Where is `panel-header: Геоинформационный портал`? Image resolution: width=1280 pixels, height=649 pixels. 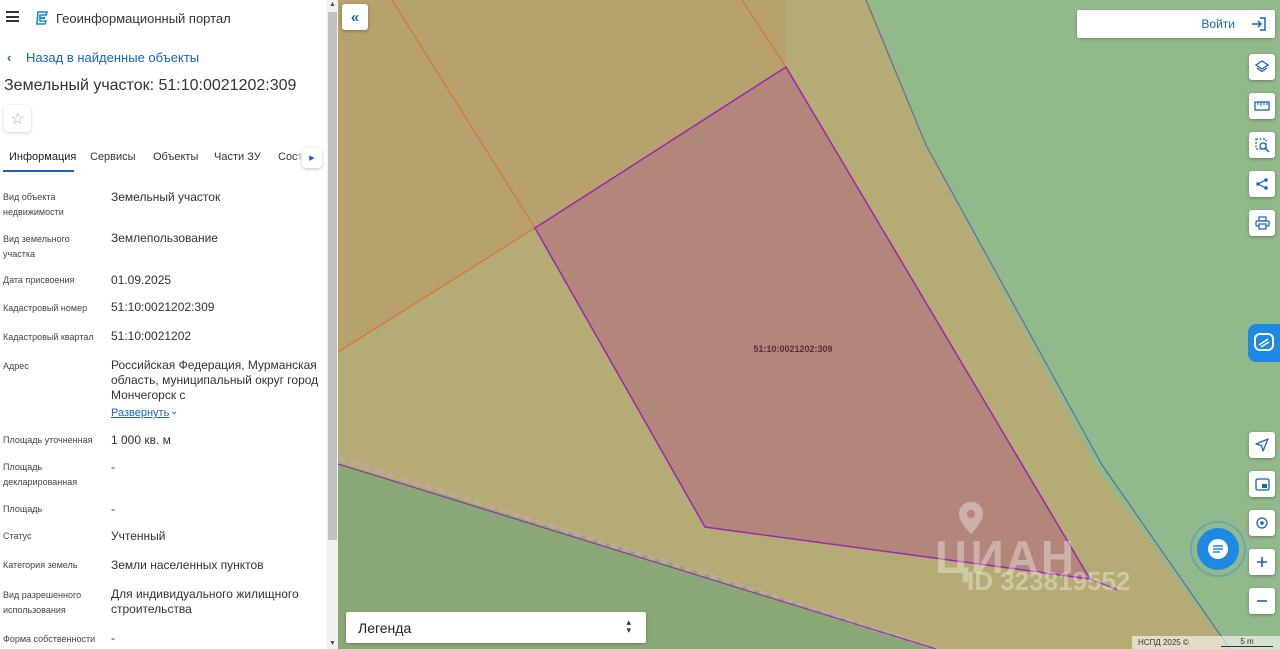
panel-header: Геоинформационный портал is located at coordinates (163, 18).